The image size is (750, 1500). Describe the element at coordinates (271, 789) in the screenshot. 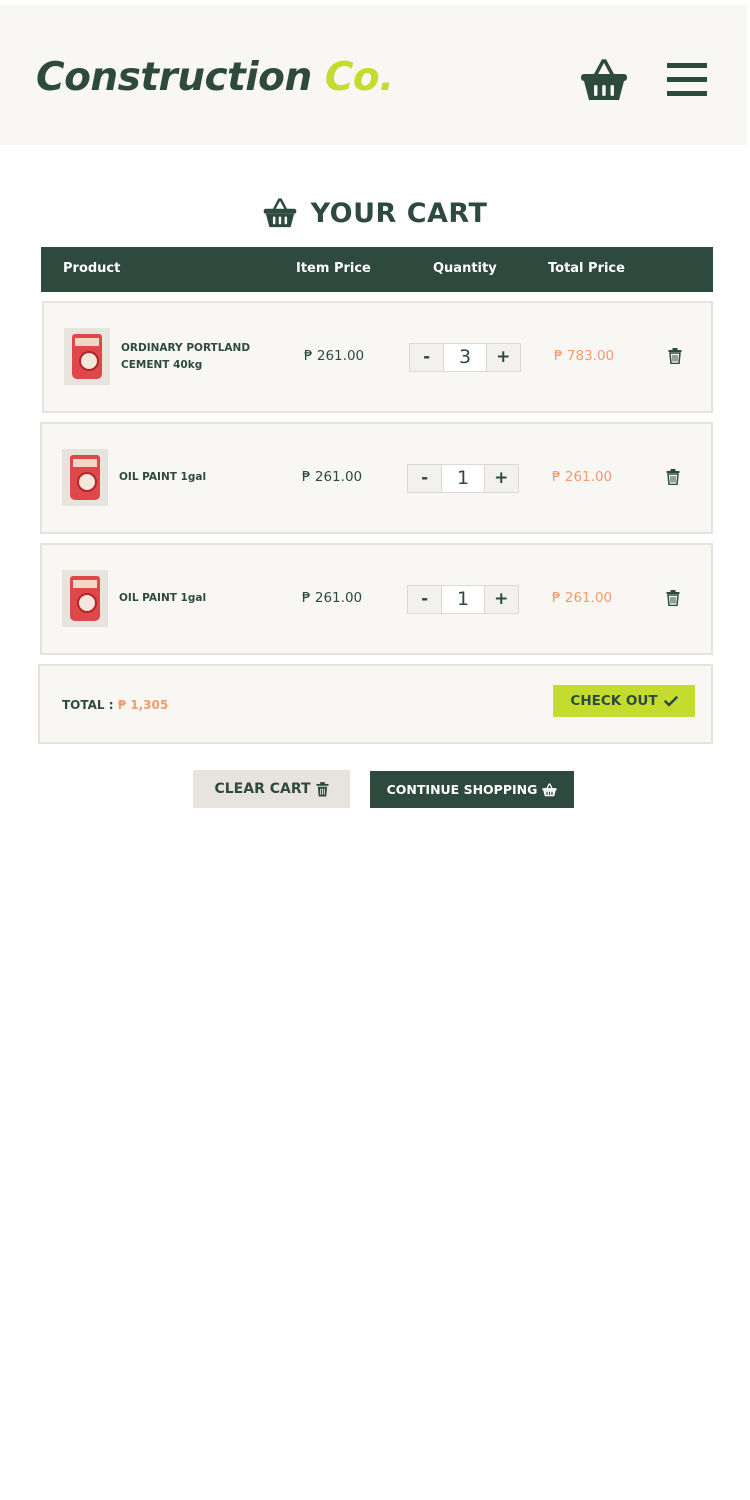

I see `clear-cart-button: CLEAR CART` at that location.